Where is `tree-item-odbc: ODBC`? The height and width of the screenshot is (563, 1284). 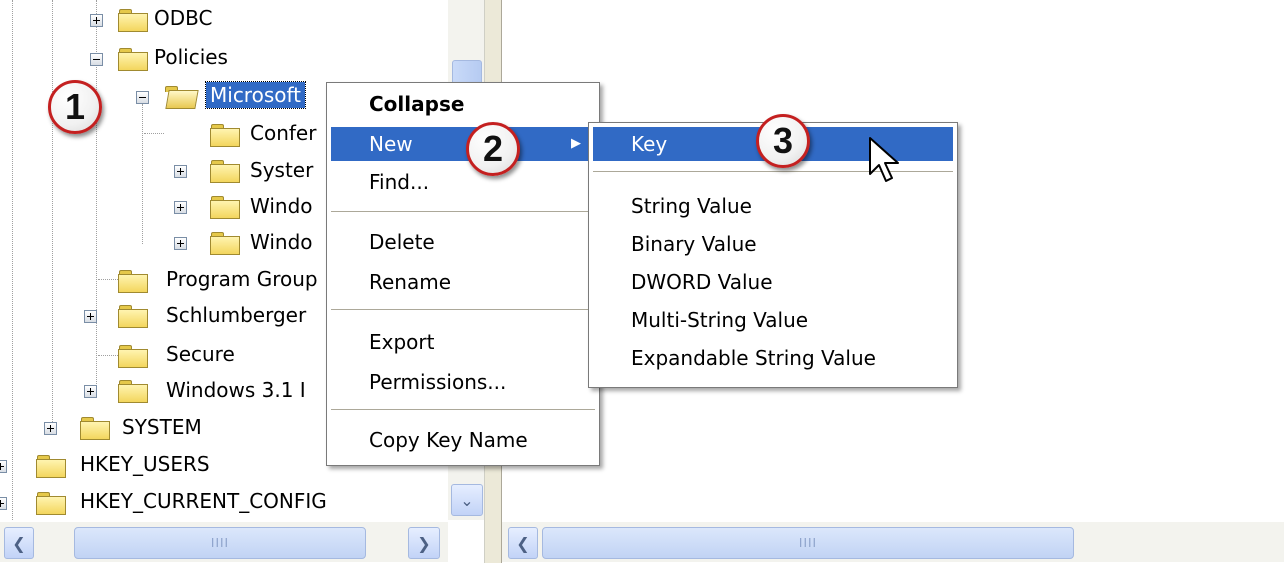
tree-item-odbc: ODBC is located at coordinates (183, 18).